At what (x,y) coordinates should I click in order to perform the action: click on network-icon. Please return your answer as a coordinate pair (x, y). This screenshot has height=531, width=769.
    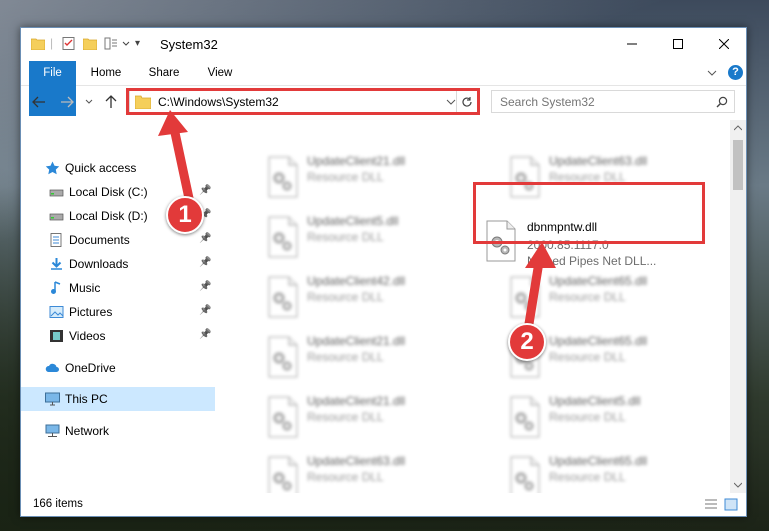
    Looking at the image, I should click on (52, 431).